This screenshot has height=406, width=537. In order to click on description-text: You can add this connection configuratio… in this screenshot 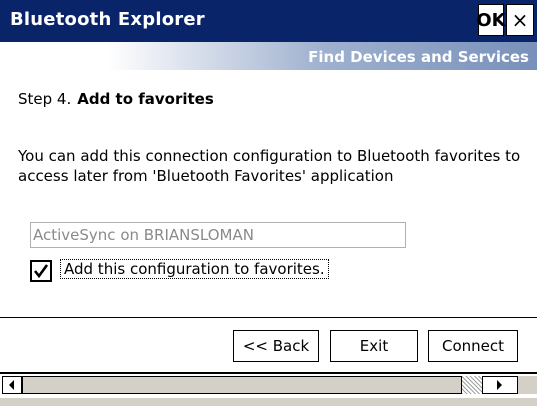, I will do `click(269, 166)`.